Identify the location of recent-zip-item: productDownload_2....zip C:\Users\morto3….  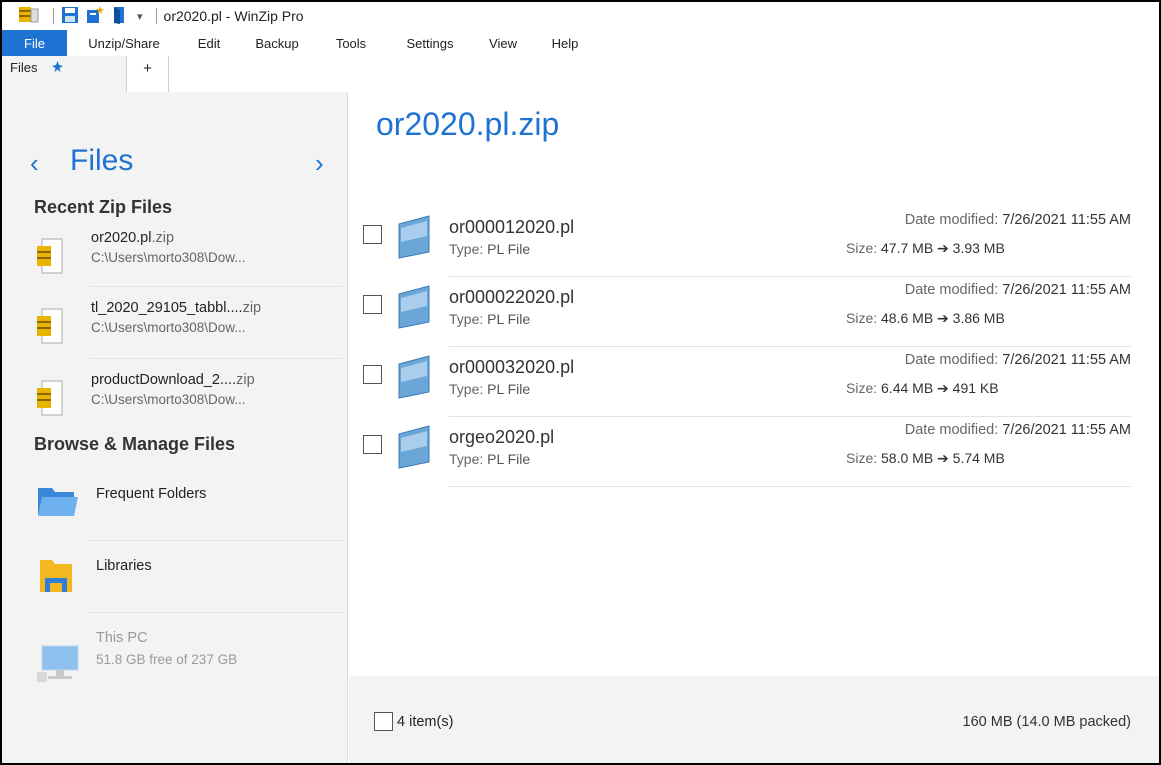
(187, 401).